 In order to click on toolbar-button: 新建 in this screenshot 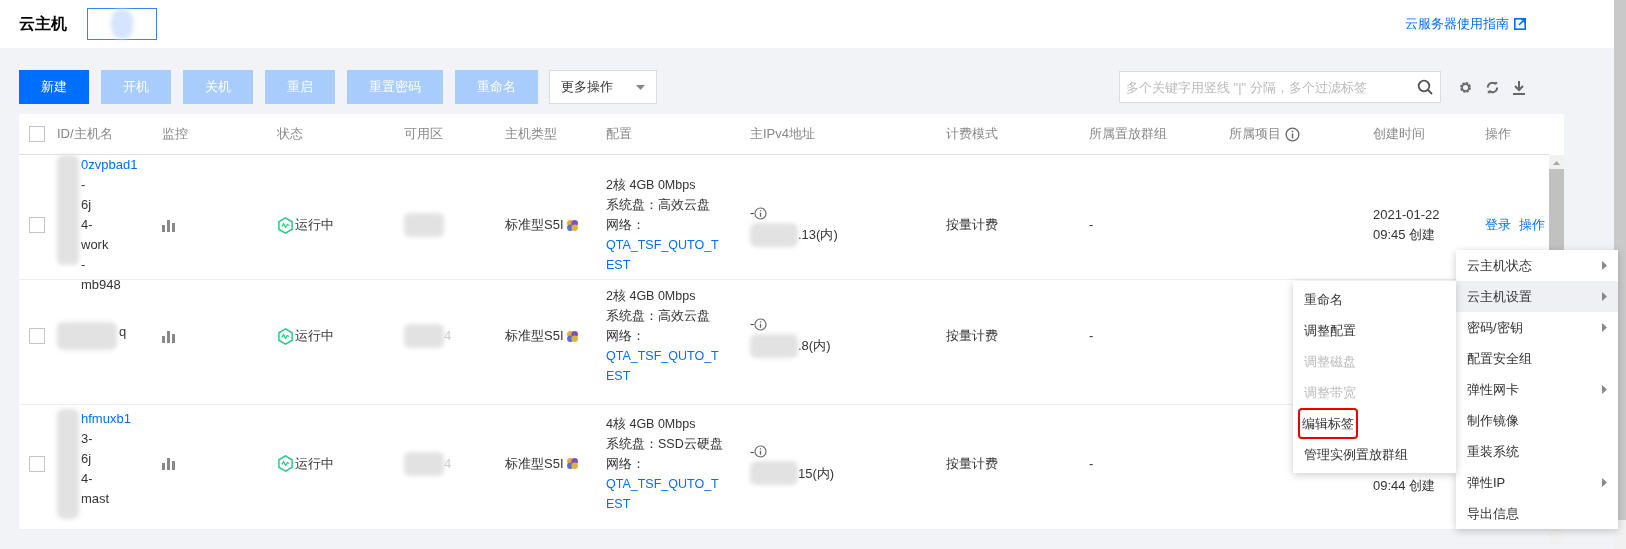, I will do `click(54, 87)`.